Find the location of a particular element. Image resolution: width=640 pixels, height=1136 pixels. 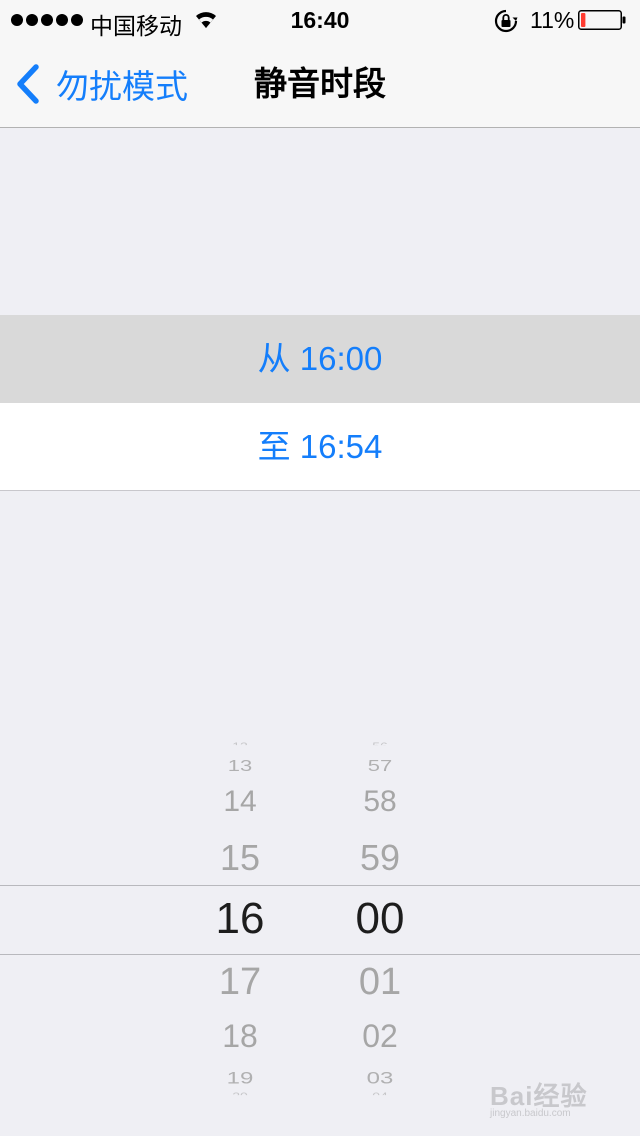

hour-option: 18 is located at coordinates (240, 1037).